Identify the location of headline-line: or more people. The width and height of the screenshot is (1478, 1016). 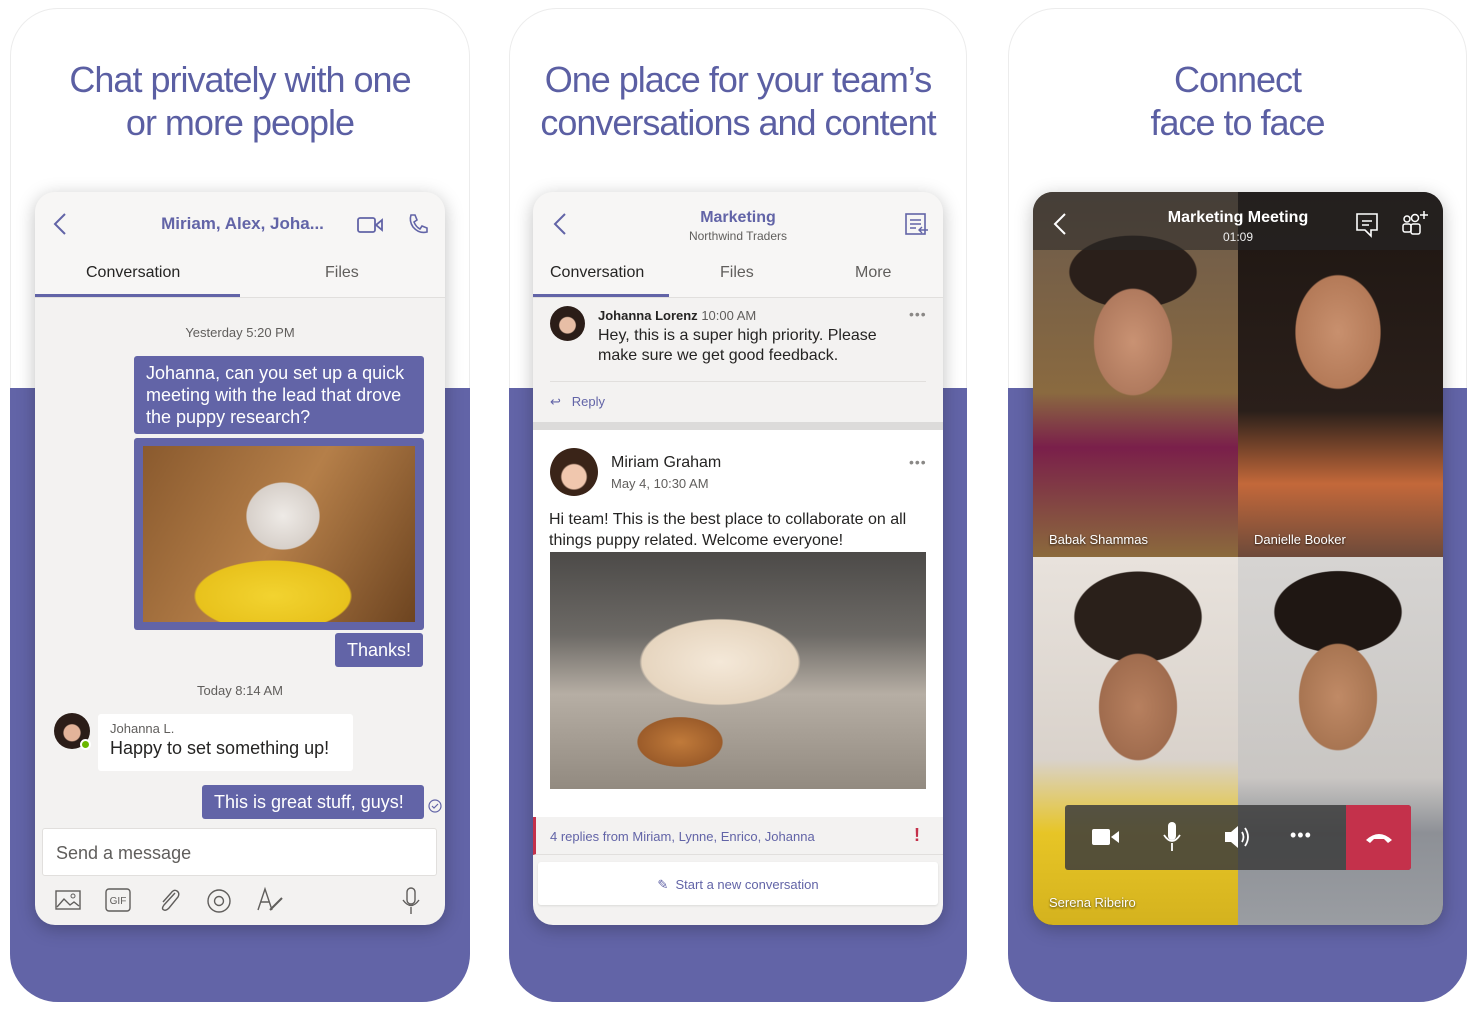
(240, 122).